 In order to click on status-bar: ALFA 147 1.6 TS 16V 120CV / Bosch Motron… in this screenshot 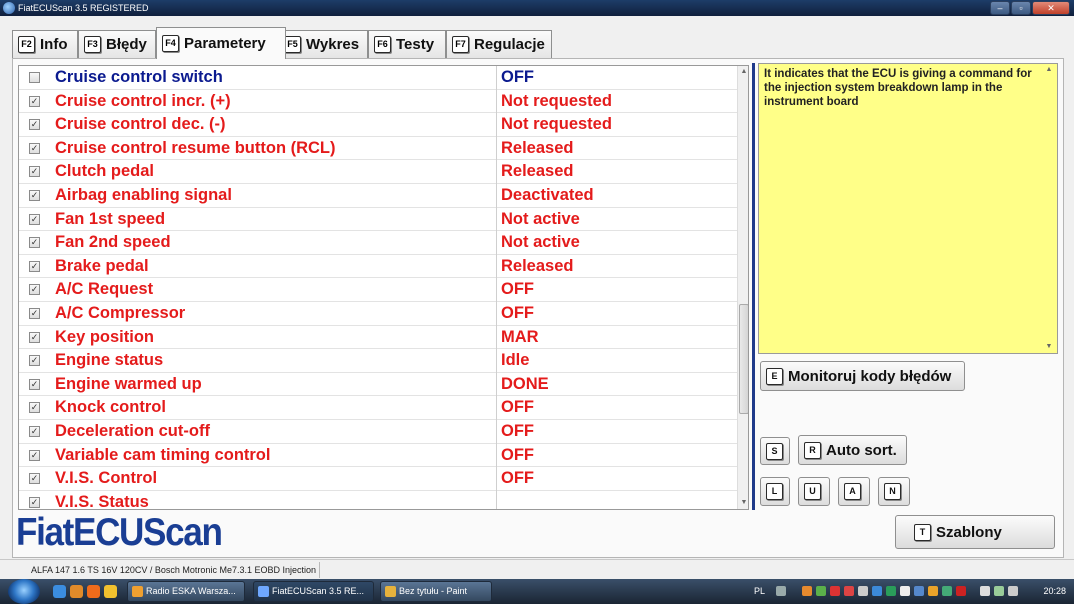, I will do `click(537, 569)`.